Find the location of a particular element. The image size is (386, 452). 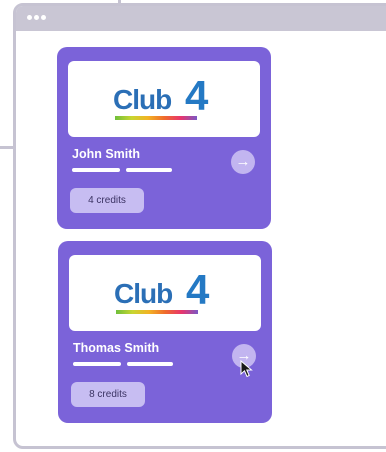

credits-badge: 8 credits is located at coordinates (108, 394).